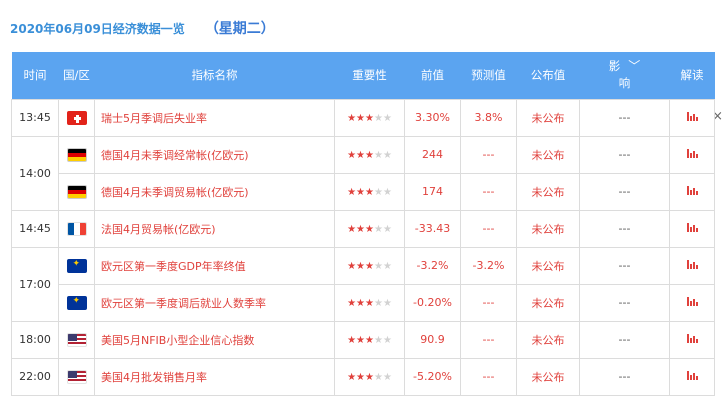  I want to click on table-row: 德国4月未季调贸易帐(亿欧元) ★★★★★ 174 --- 未公布 ---, so click(363, 191).